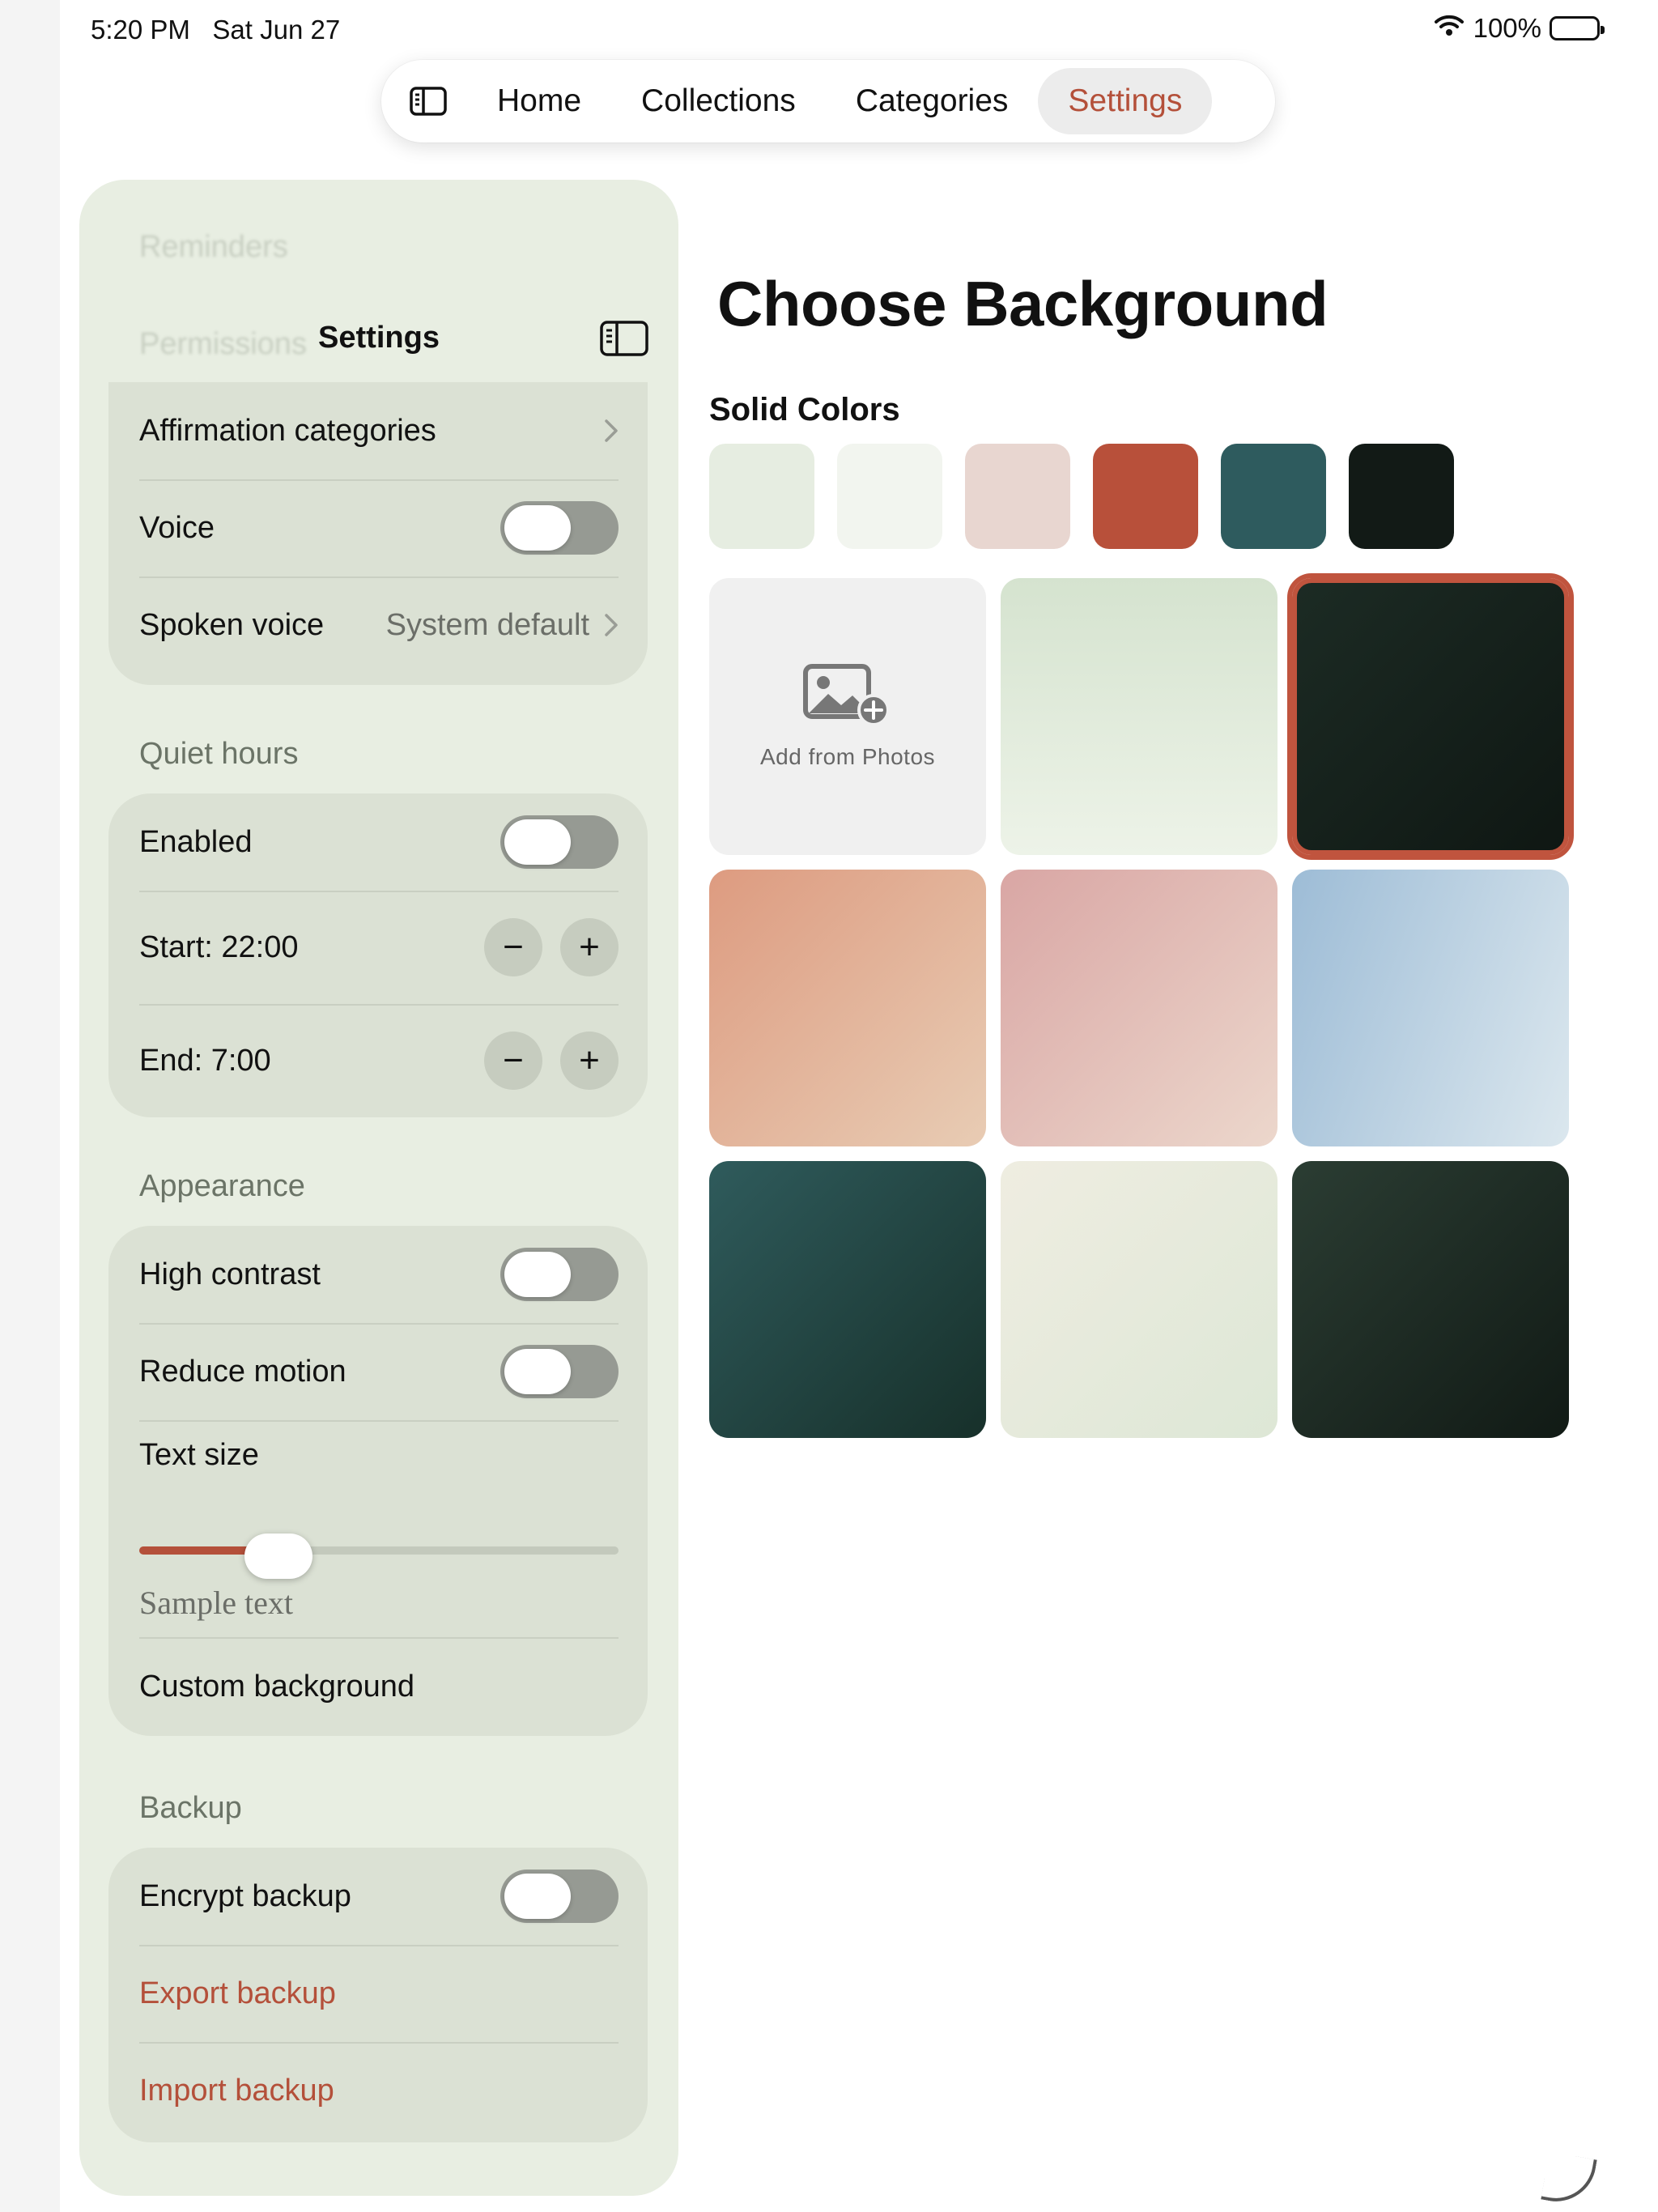 This screenshot has height=2212, width=1658. I want to click on end-decrement-button: −, so click(513, 1061).